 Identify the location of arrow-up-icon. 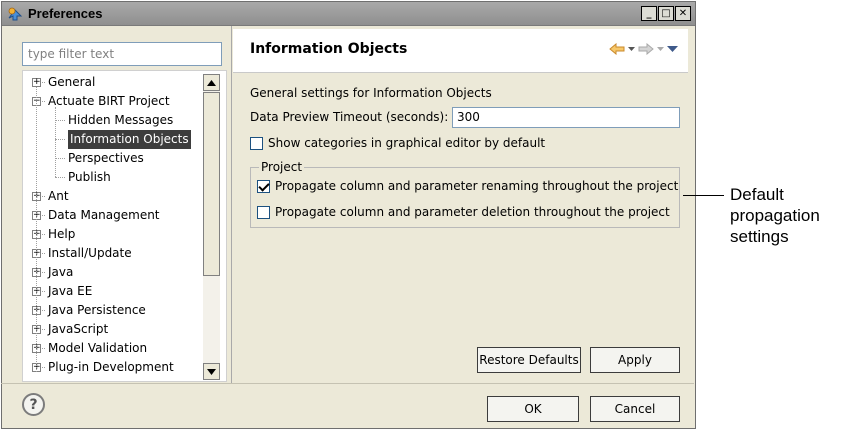
(211, 82).